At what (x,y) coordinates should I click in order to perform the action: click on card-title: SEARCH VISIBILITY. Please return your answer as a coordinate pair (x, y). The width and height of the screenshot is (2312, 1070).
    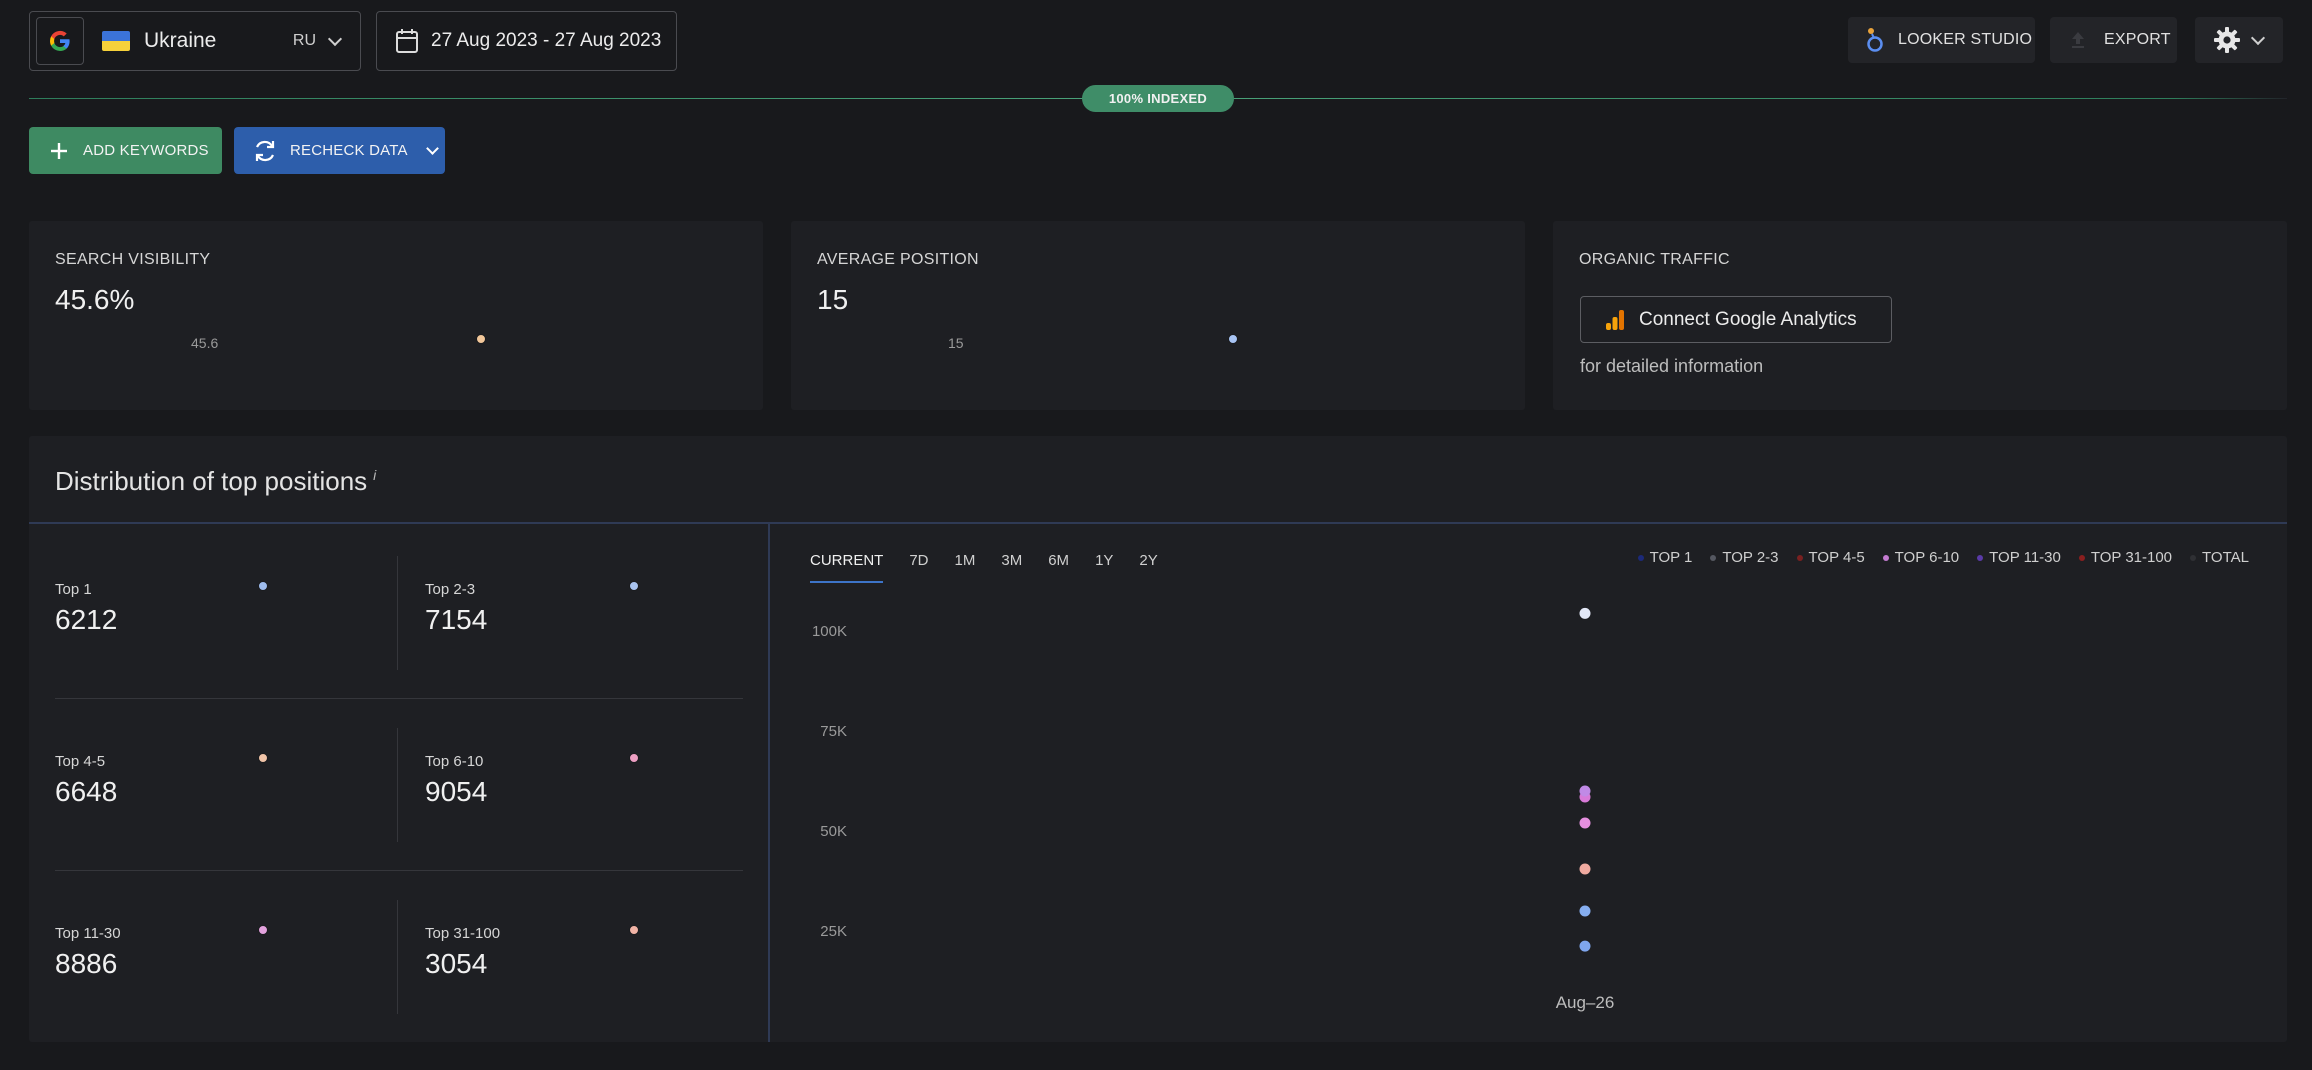
    Looking at the image, I should click on (133, 259).